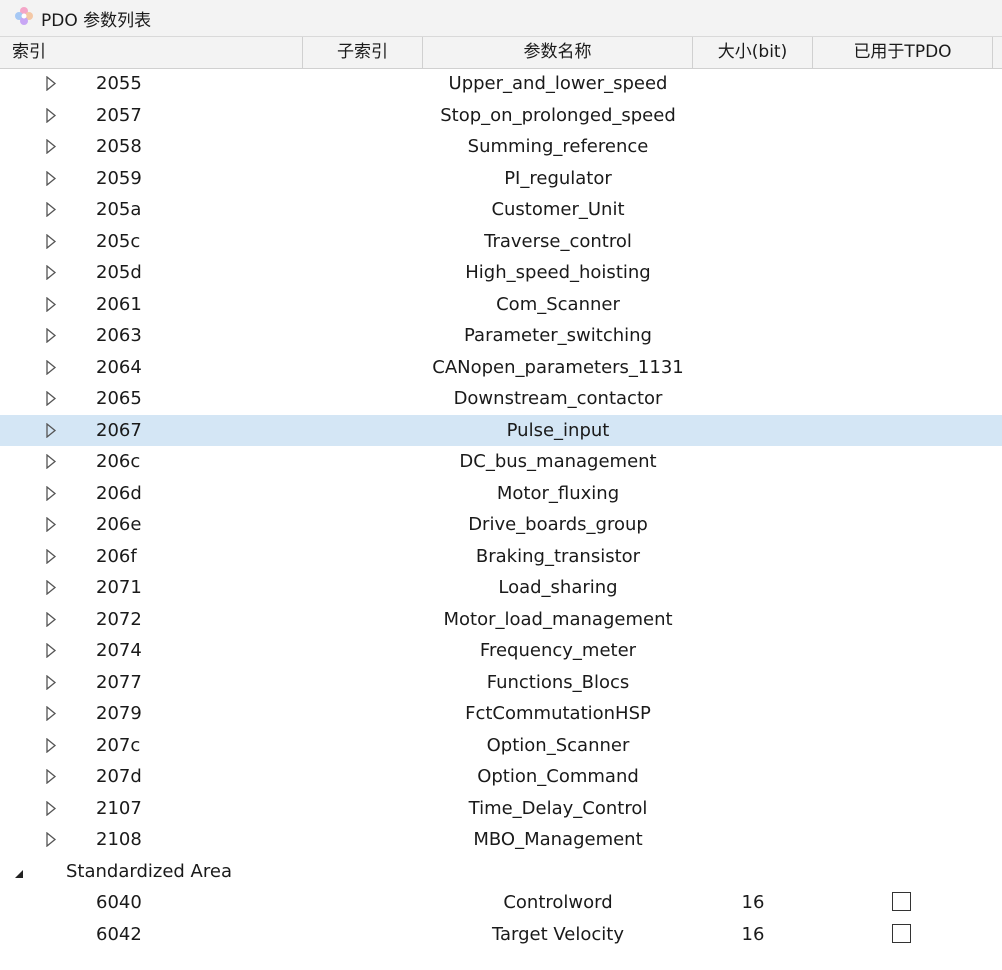  Describe the element at coordinates (558, 83) in the screenshot. I see `row-param-name: Upper_and_lower_speed` at that location.